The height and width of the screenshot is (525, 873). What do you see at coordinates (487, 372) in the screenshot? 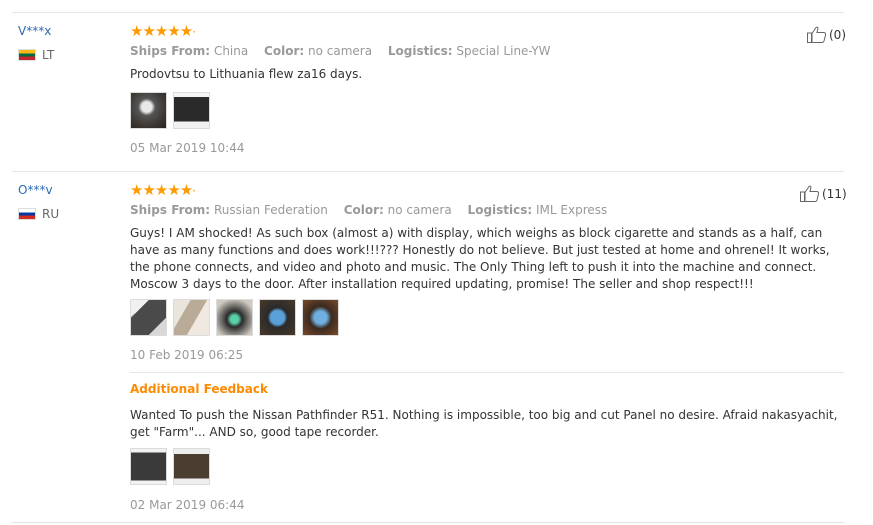
I see `additional-divider` at bounding box center [487, 372].